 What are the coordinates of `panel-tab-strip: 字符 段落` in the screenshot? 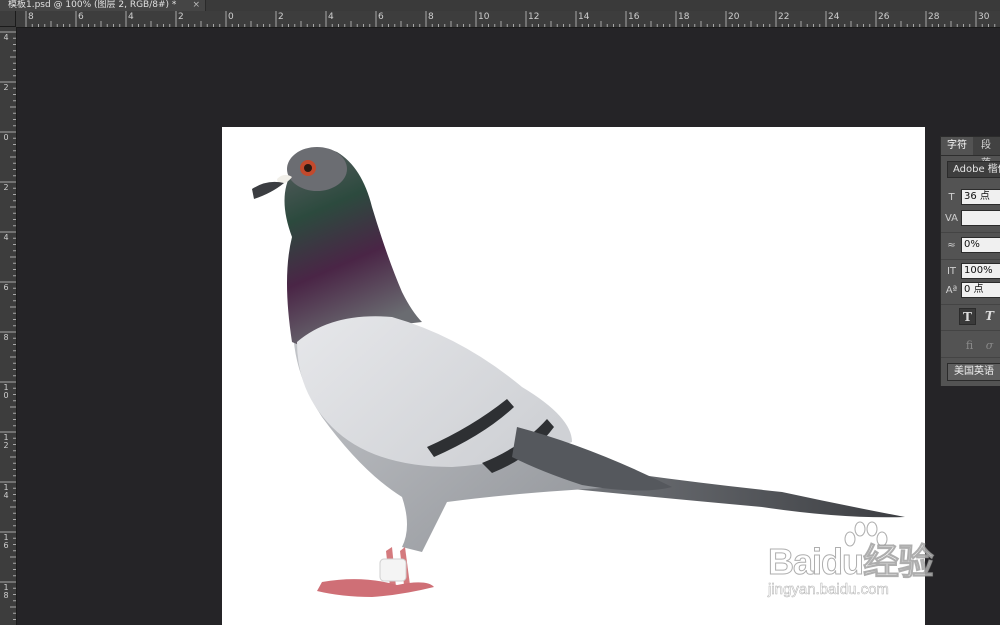 It's located at (970, 153).